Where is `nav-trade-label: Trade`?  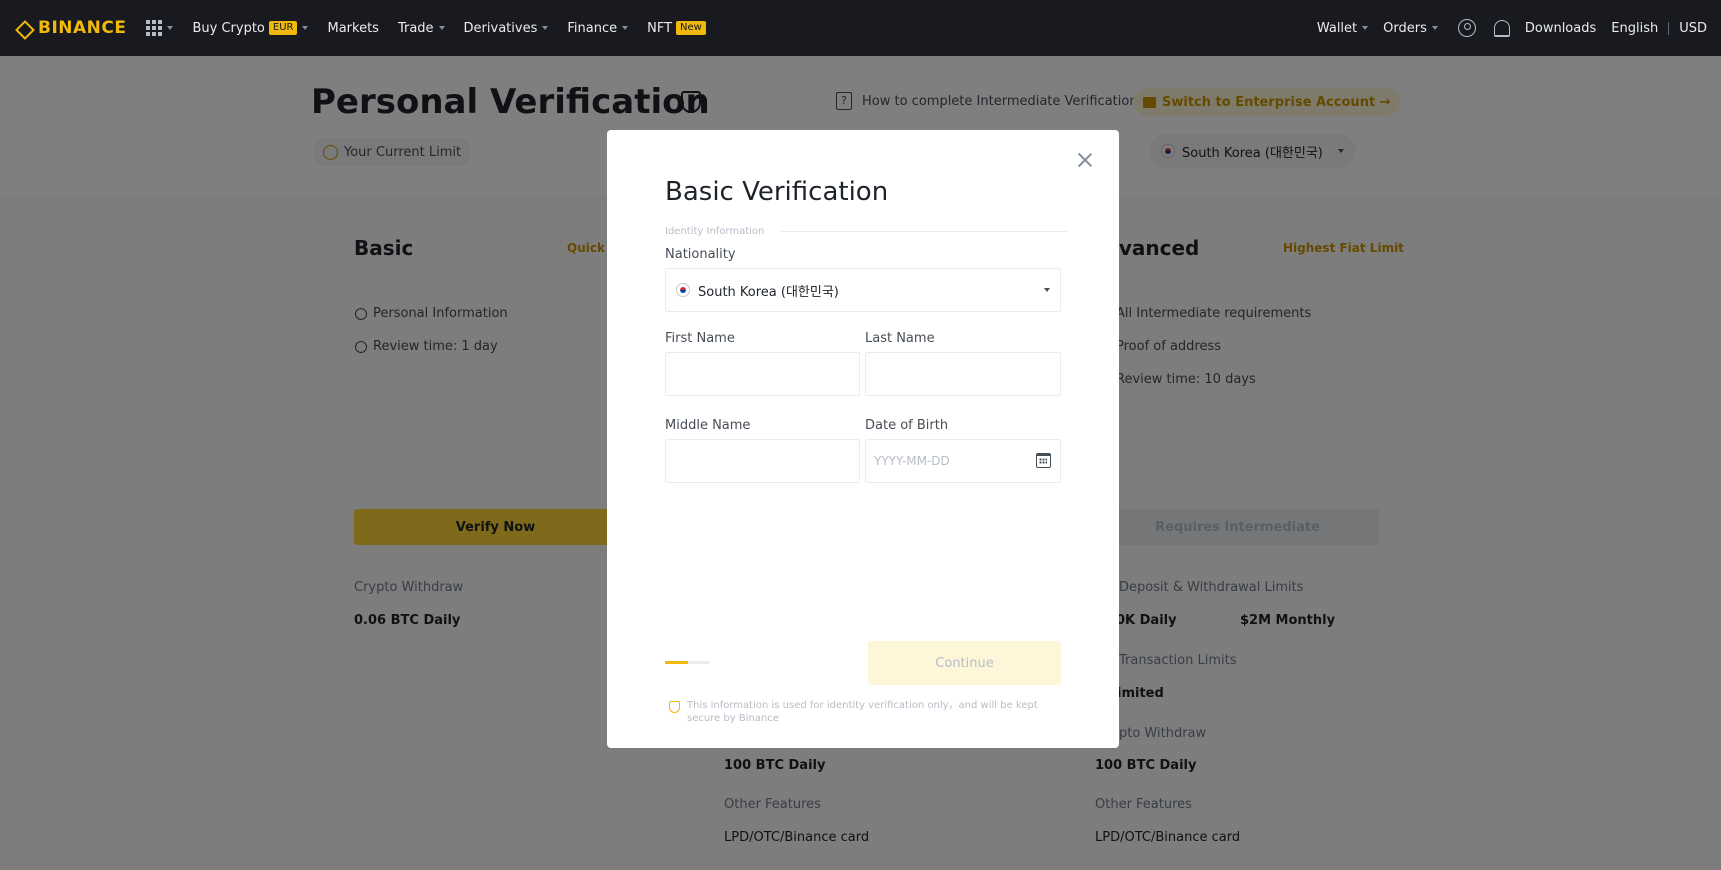 nav-trade-label: Trade is located at coordinates (415, 28).